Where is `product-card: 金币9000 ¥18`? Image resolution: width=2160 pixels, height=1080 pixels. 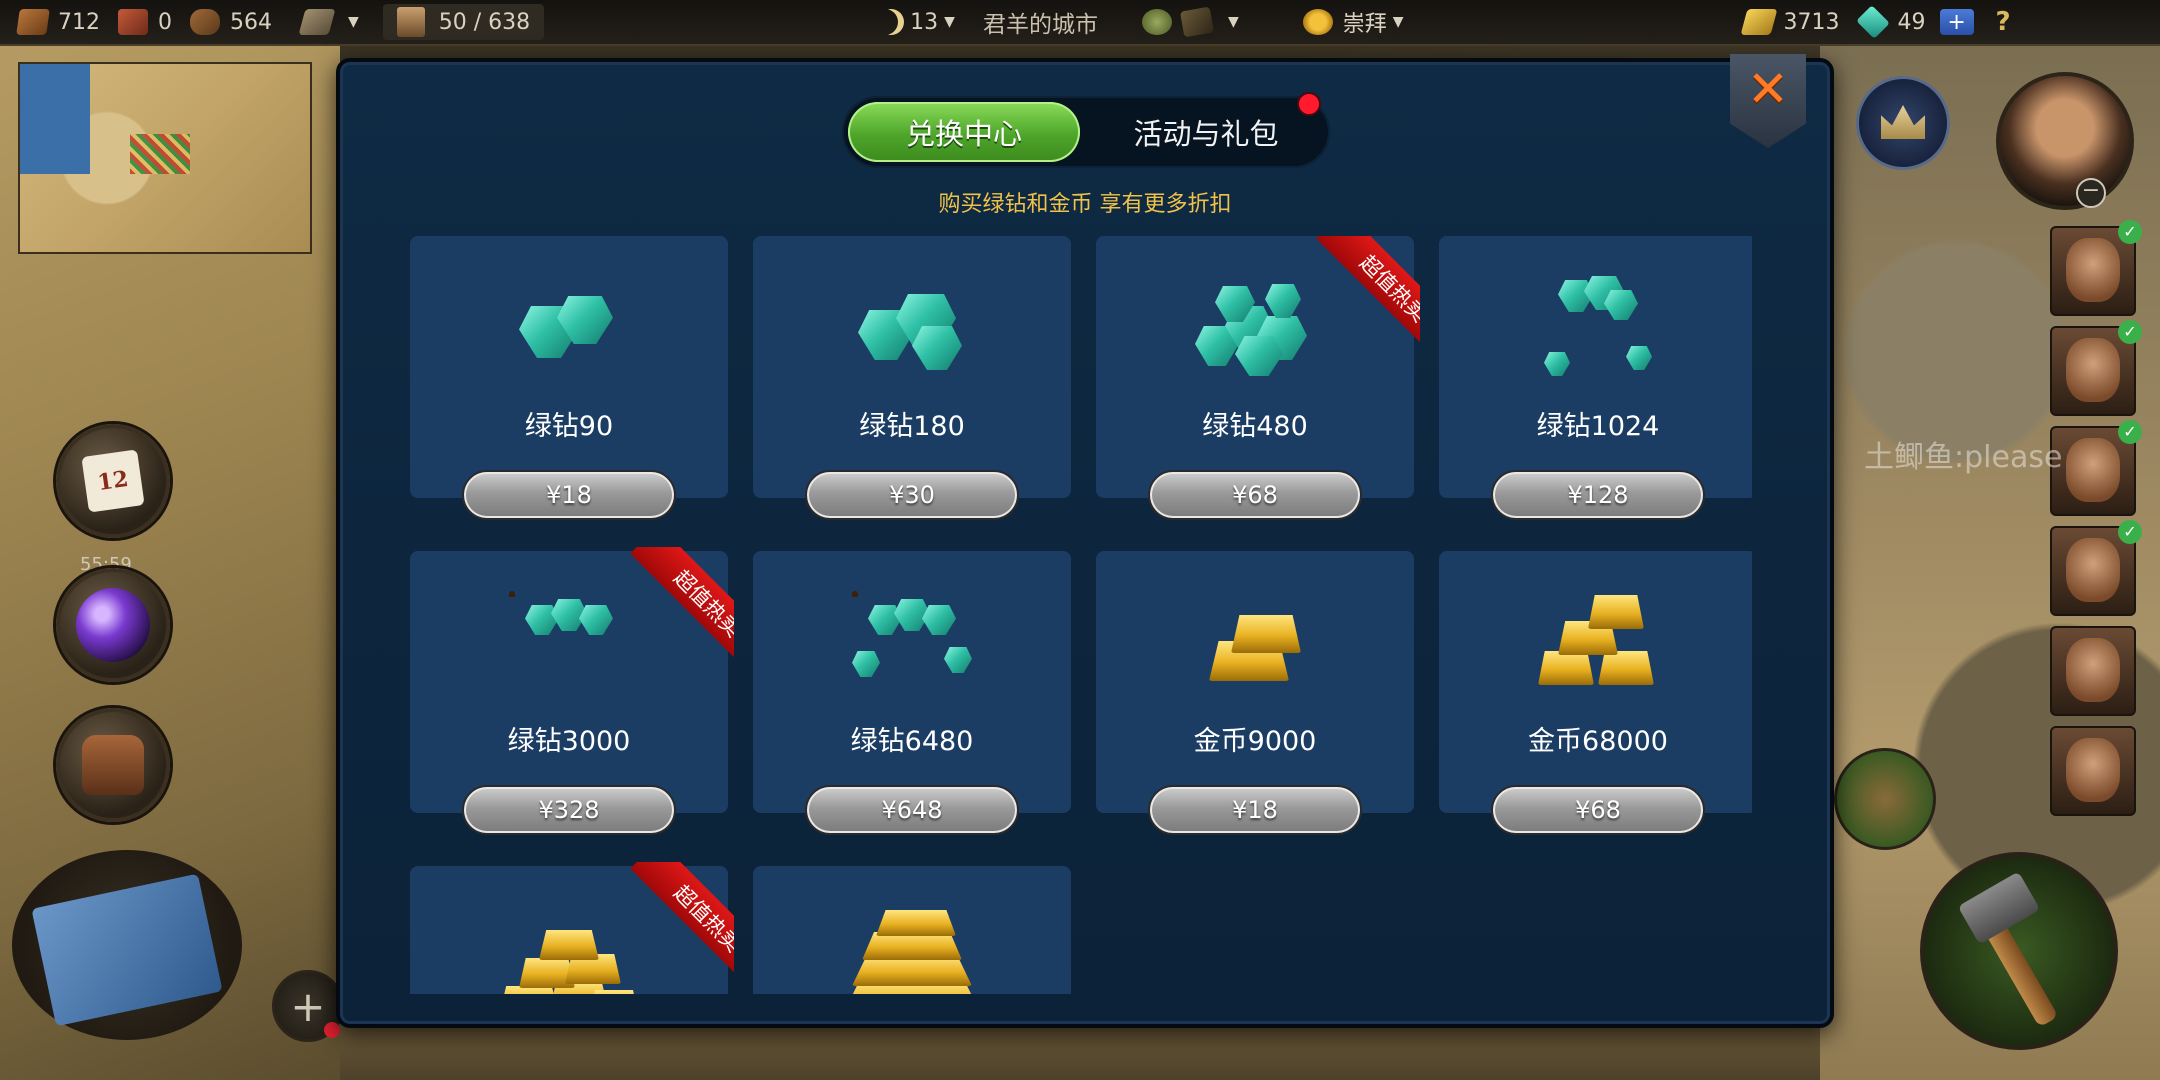
product-card: 金币9000 ¥18 is located at coordinates (1255, 693).